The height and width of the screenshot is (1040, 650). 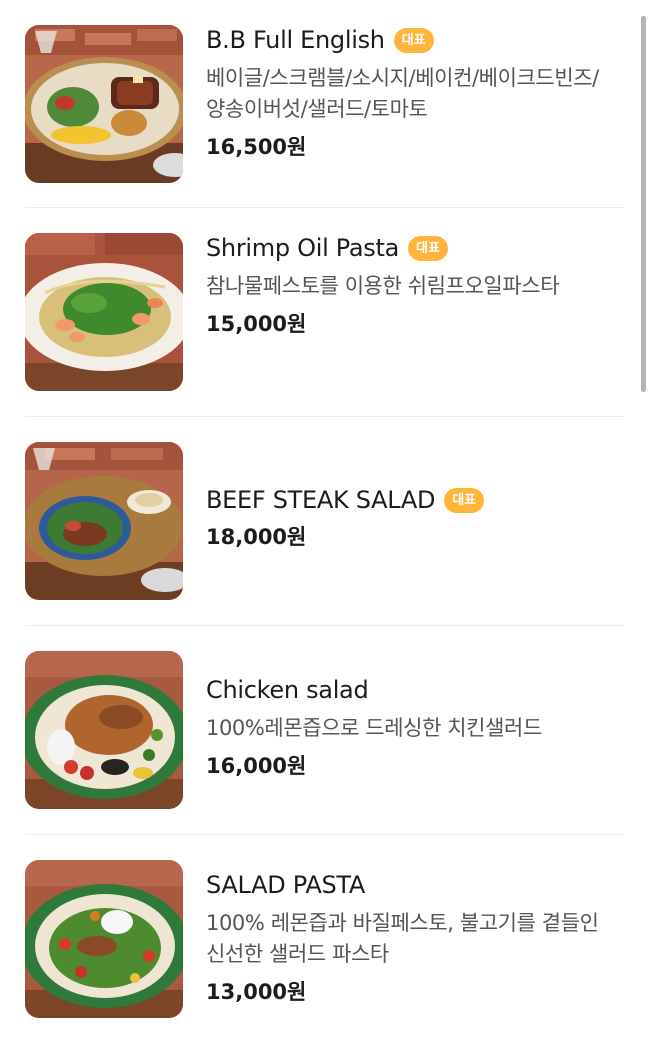 I want to click on menu-item-name: B.B Full English, so click(x=295, y=40).